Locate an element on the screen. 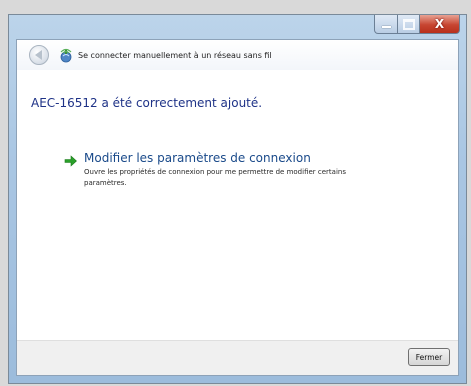  change-settings-link: Modifier les paramètres de connexion is located at coordinates (229, 158).